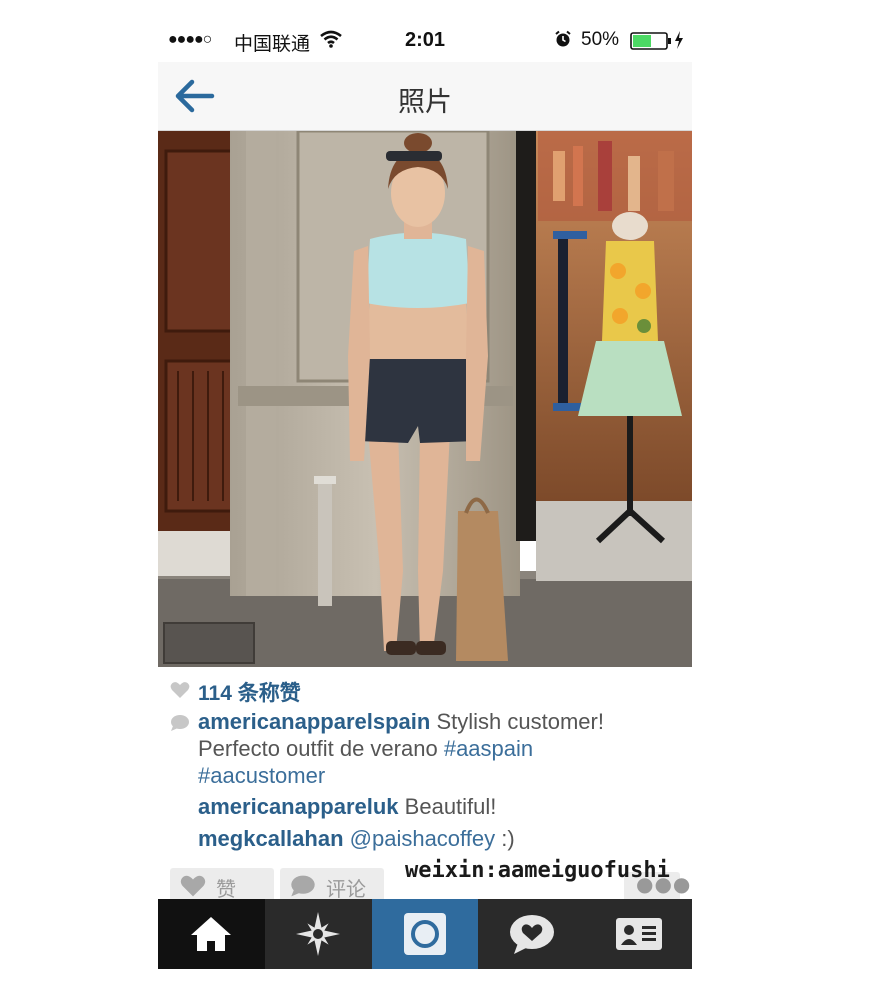 Image resolution: width=880 pixels, height=998 pixels. Describe the element at coordinates (346, 889) in the screenshot. I see `comment-label: 评论` at that location.